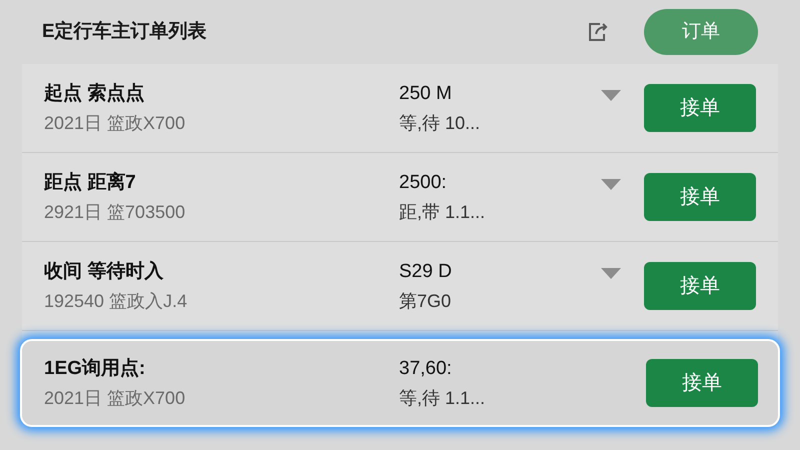 The height and width of the screenshot is (450, 800). I want to click on order-title: 收间 等待时入, so click(104, 272).